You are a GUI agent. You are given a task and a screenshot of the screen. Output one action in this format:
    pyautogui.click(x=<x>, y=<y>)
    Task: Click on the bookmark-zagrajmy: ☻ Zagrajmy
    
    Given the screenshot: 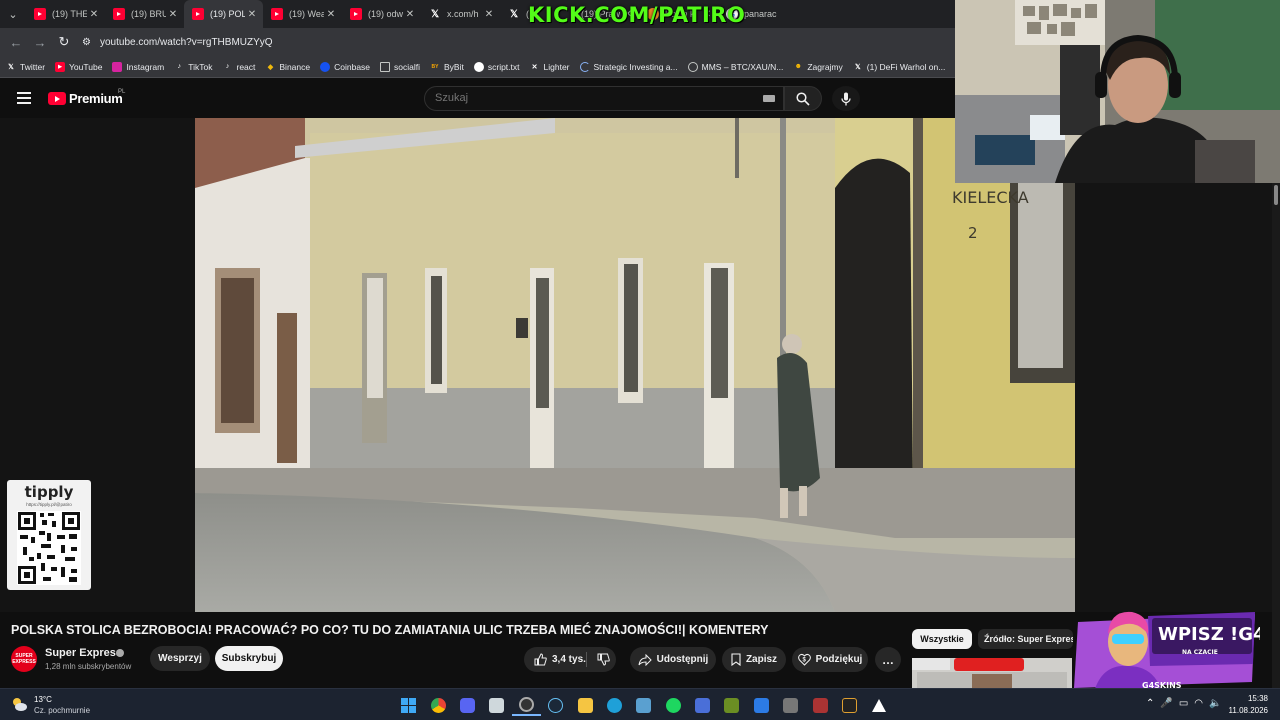 What is the action you would take?
    pyautogui.click(x=818, y=67)
    